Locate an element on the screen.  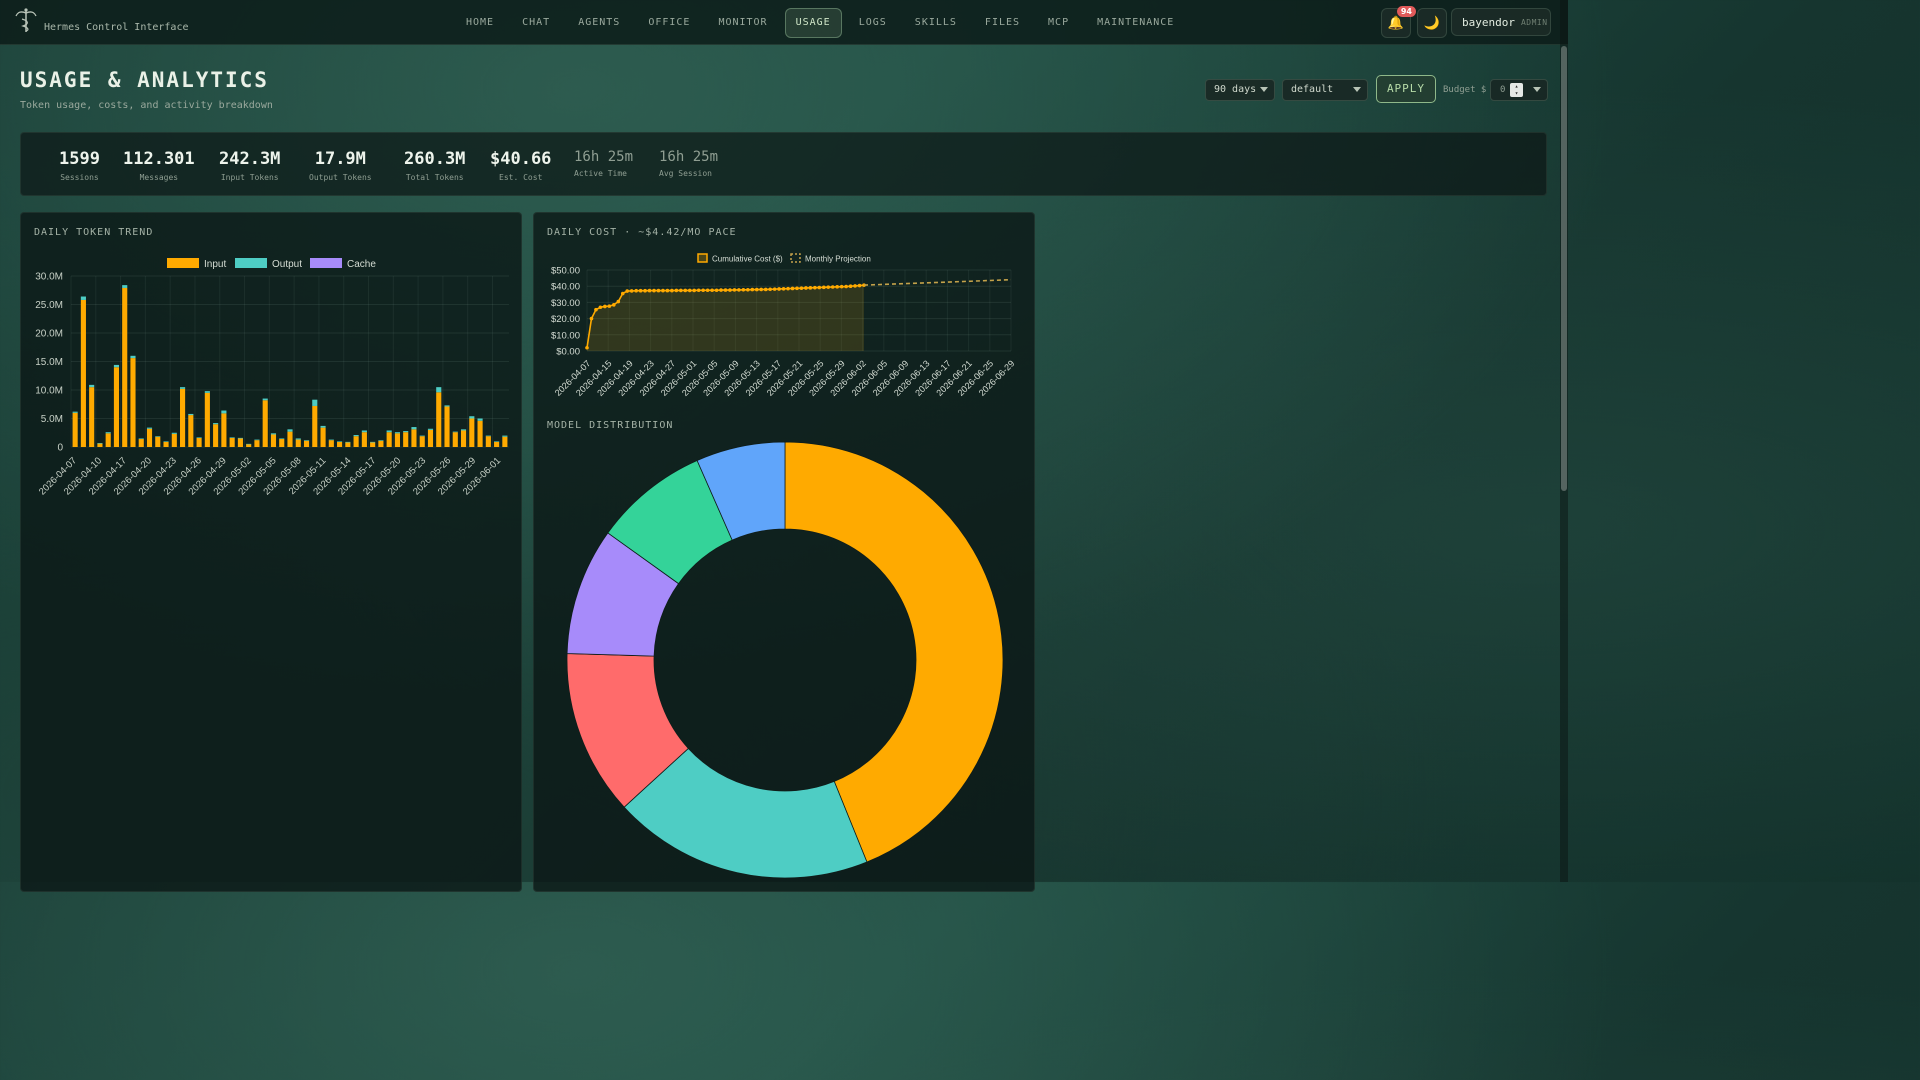
nav-item-monitor: MONITOR is located at coordinates (742, 23).